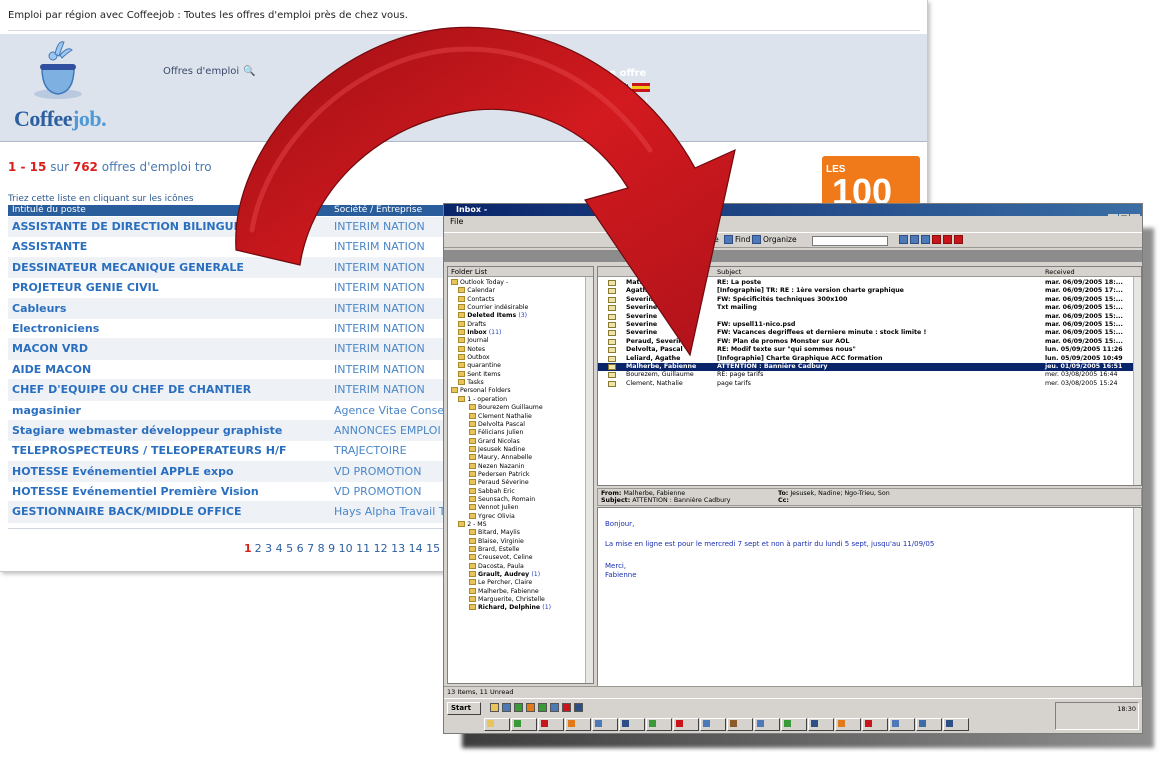 The width and height of the screenshot is (1160, 758). Describe the element at coordinates (520, 399) in the screenshot. I see `folder-item: 1 - operation` at that location.